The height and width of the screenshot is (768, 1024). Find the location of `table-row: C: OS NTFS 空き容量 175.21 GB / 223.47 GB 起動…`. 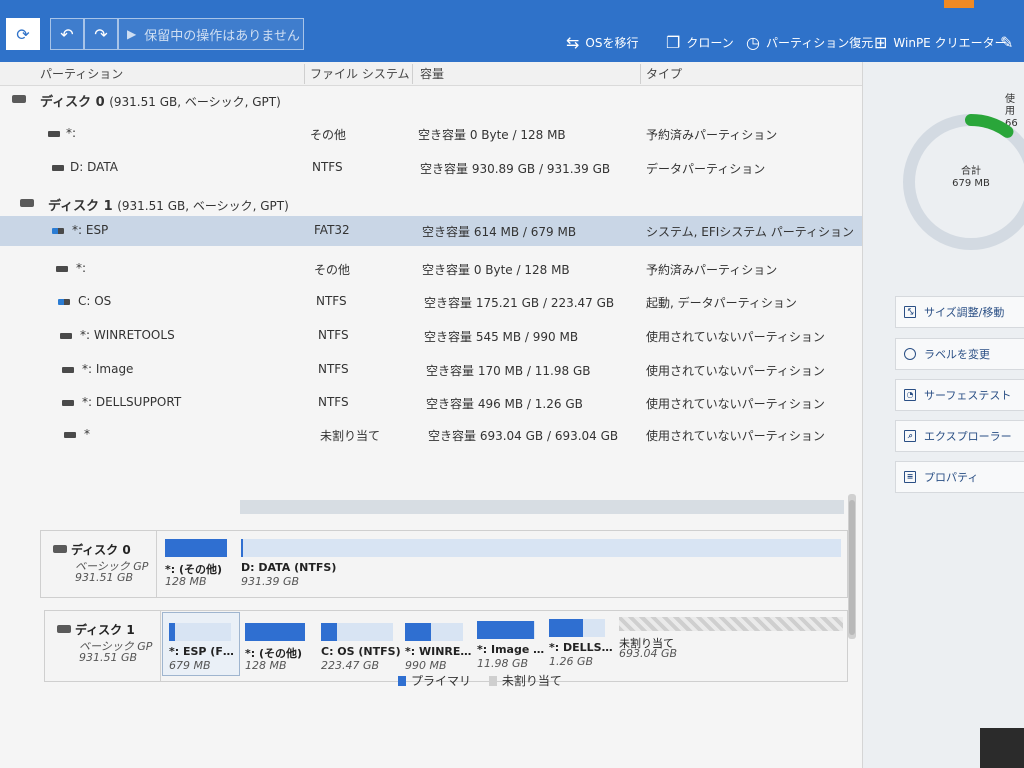

table-row: C: OS NTFS 空き容量 175.21 GB / 223.47 GB 起動… is located at coordinates (431, 302).